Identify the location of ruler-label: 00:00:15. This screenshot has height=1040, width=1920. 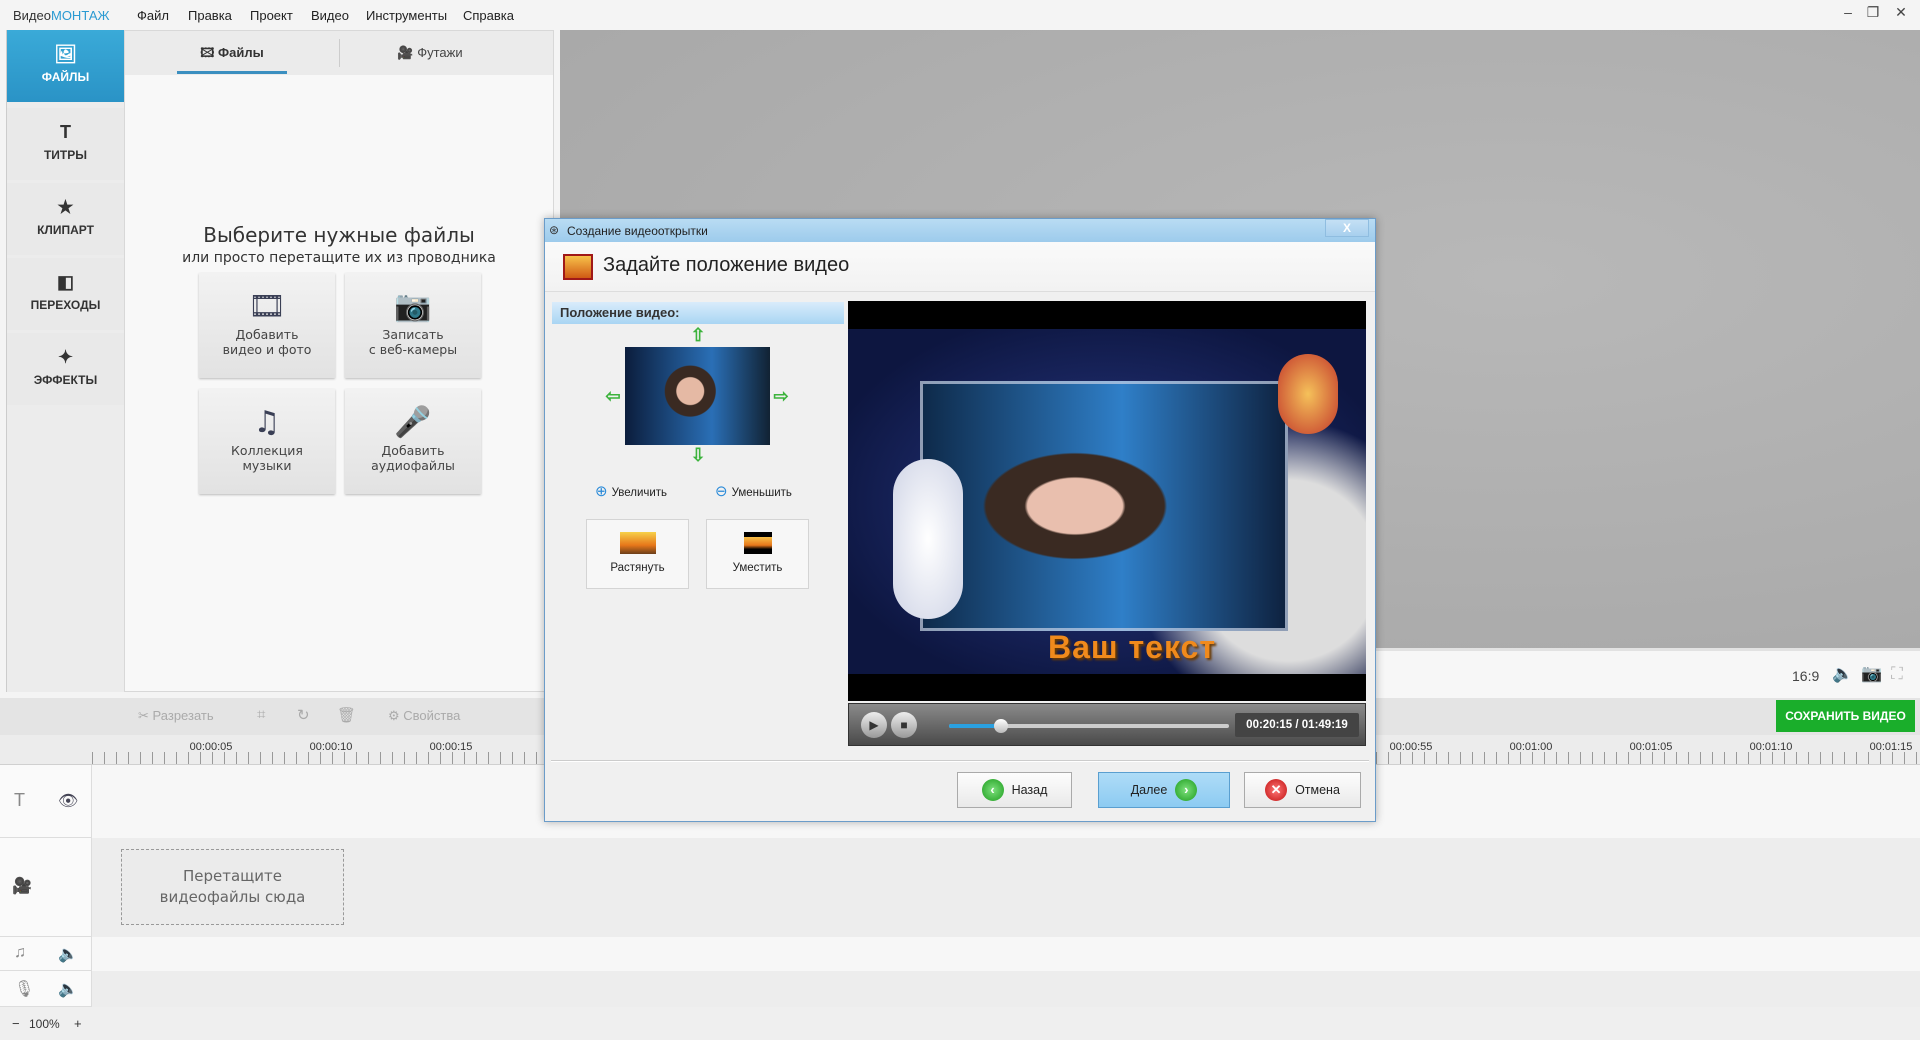
(451, 747).